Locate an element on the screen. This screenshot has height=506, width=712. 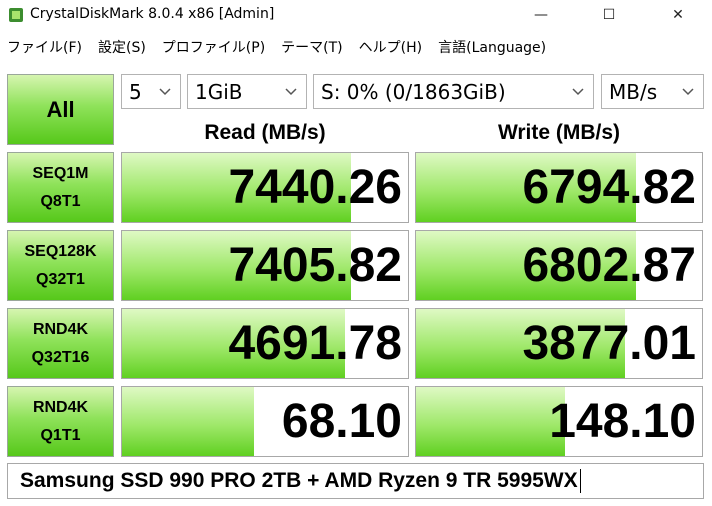
seq1m-q8t1-button: SEQ1M Q8T1 is located at coordinates (60, 187).